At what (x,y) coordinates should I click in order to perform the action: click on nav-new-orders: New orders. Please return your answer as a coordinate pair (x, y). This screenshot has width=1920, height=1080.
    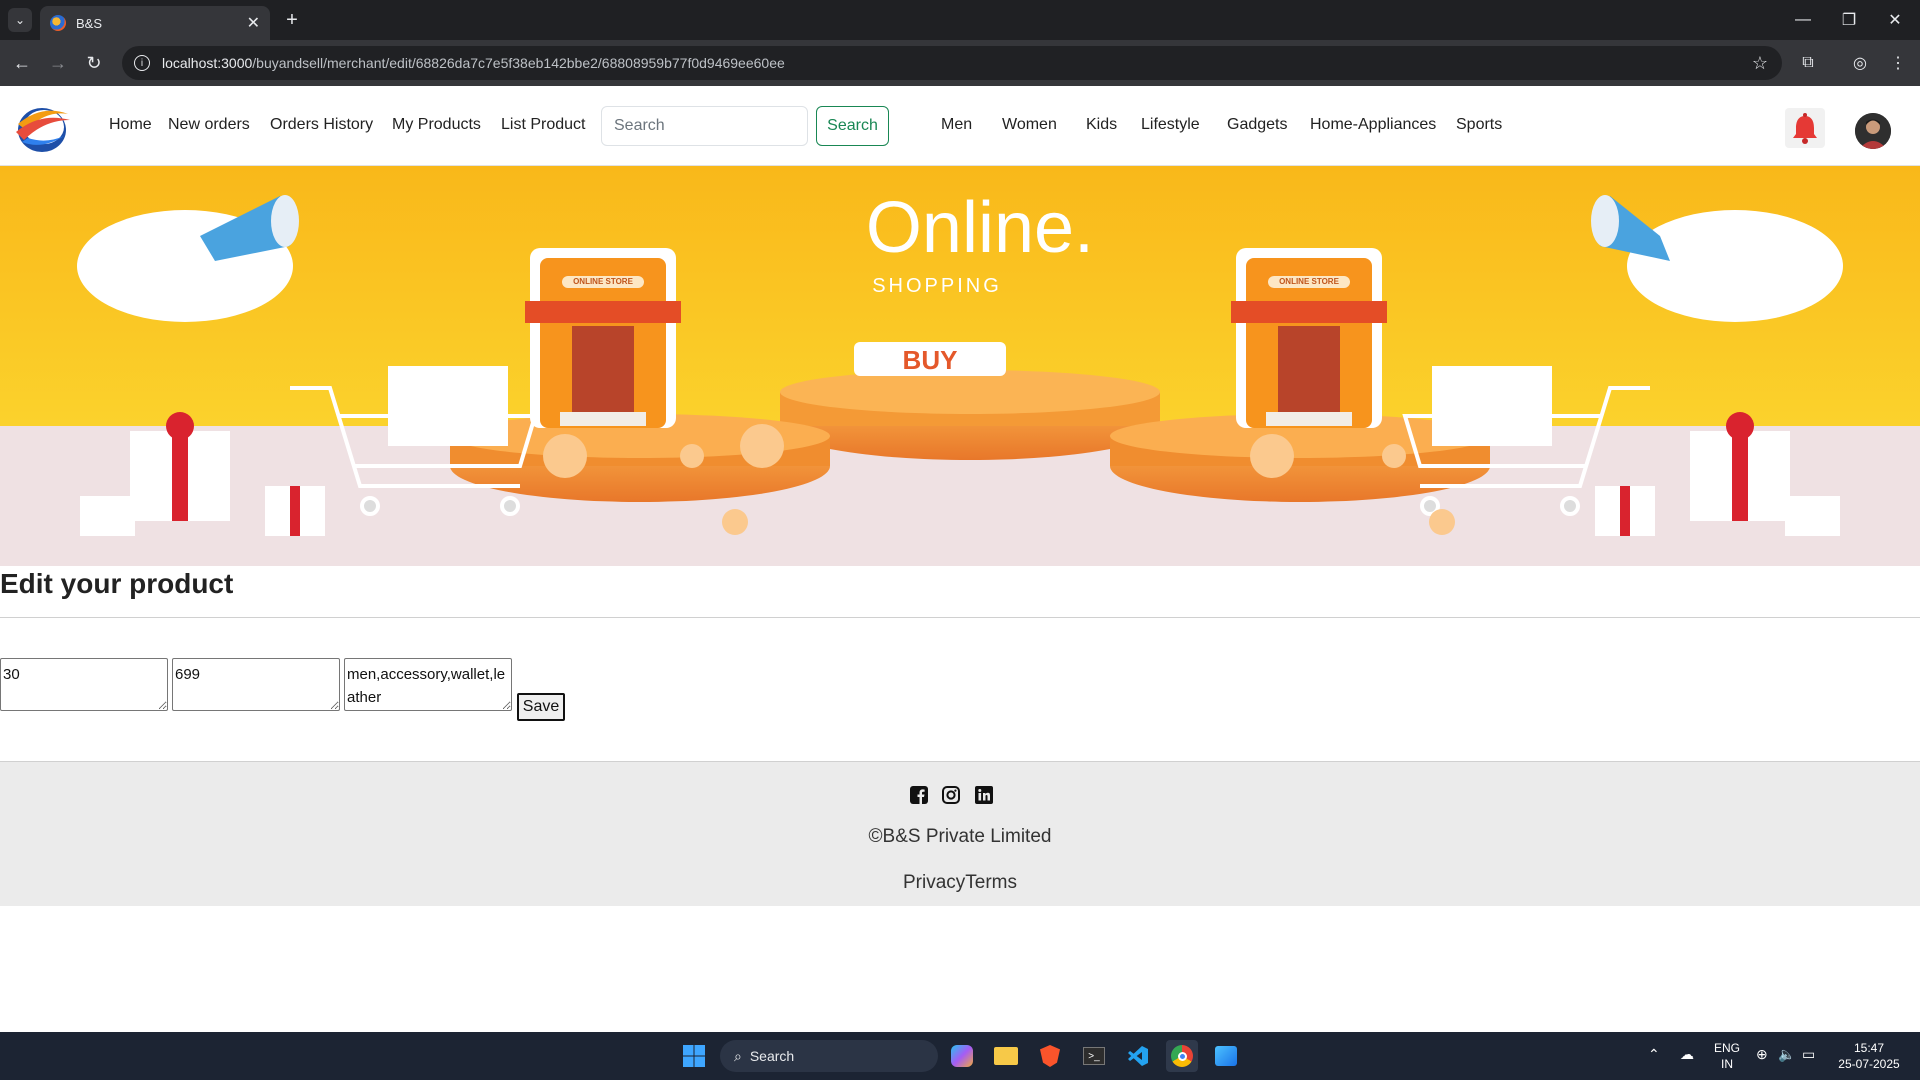
    Looking at the image, I should click on (209, 125).